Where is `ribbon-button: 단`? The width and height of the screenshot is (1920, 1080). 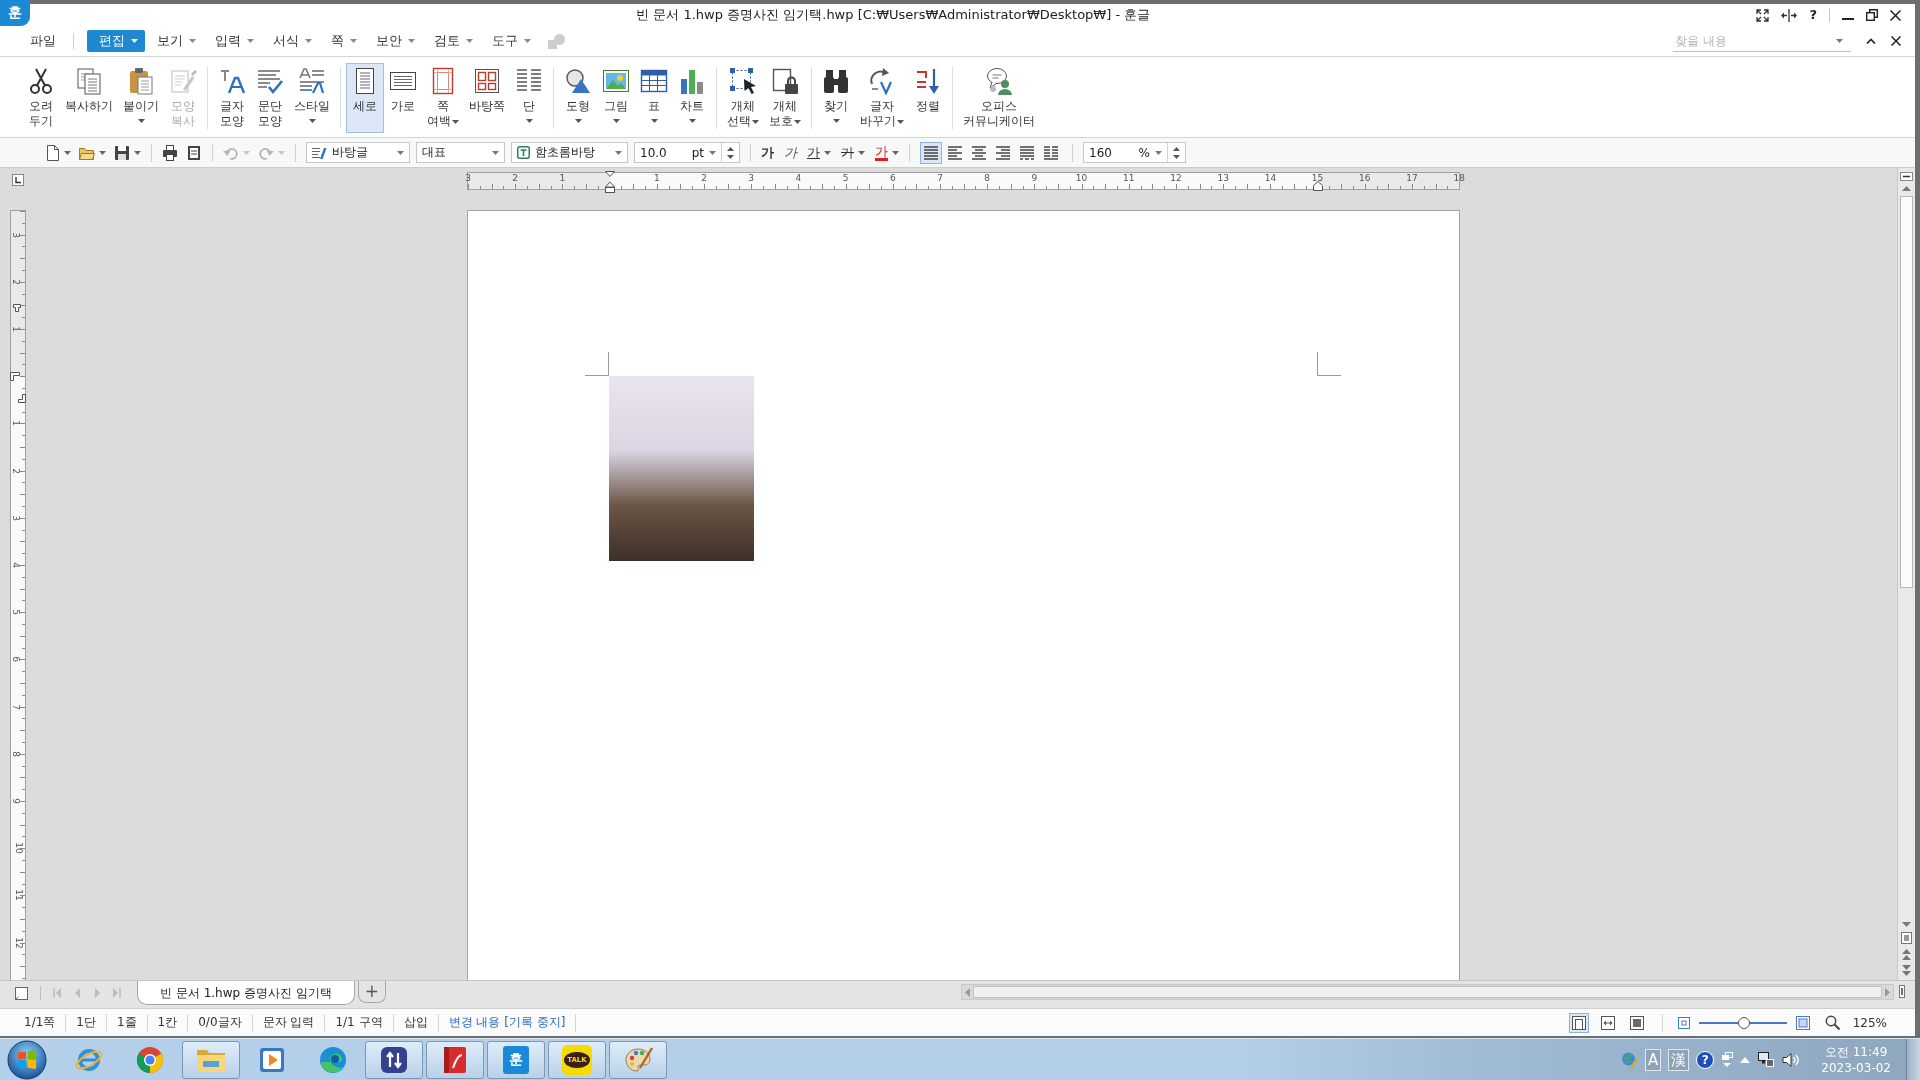
ribbon-button: 단 is located at coordinates (529, 94).